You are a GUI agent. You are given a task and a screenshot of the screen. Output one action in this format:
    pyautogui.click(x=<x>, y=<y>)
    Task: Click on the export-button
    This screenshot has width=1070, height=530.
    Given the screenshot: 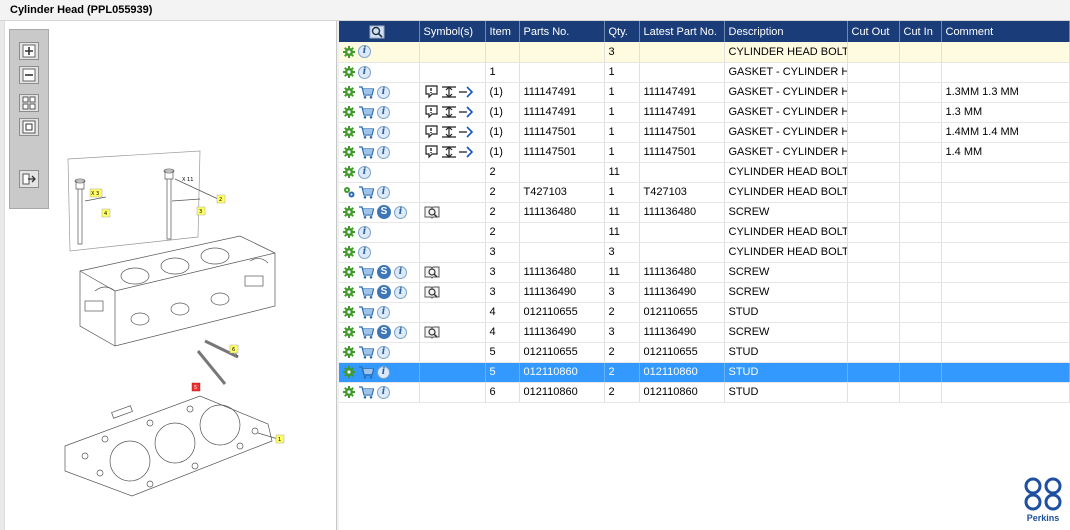 What is the action you would take?
    pyautogui.click(x=29, y=179)
    